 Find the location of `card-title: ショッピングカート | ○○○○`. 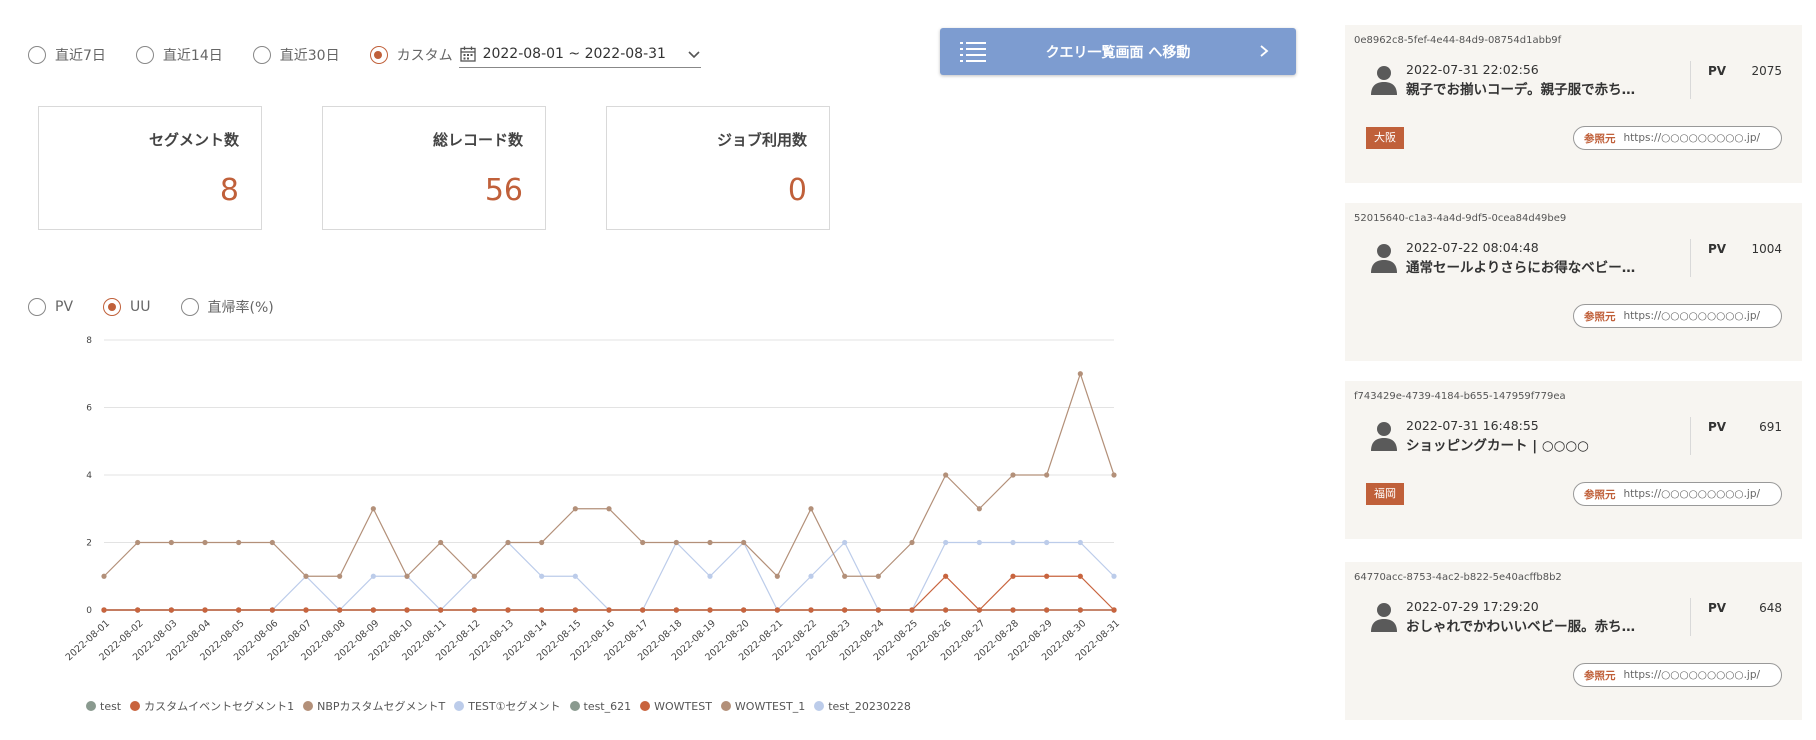

card-title: ショッピングカート | ○○○○ is located at coordinates (1497, 444).